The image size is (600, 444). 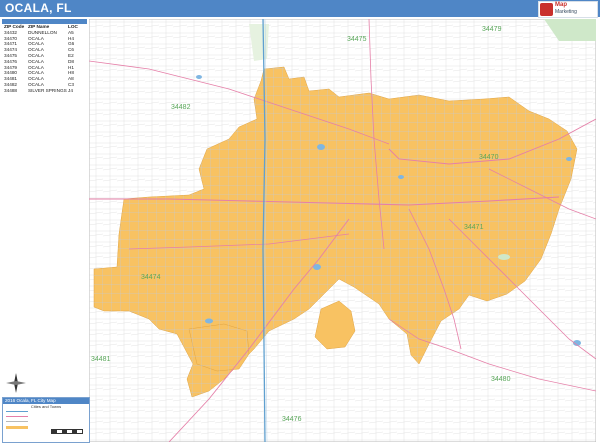 I want to click on zip-label: 34476, so click(x=292, y=419).